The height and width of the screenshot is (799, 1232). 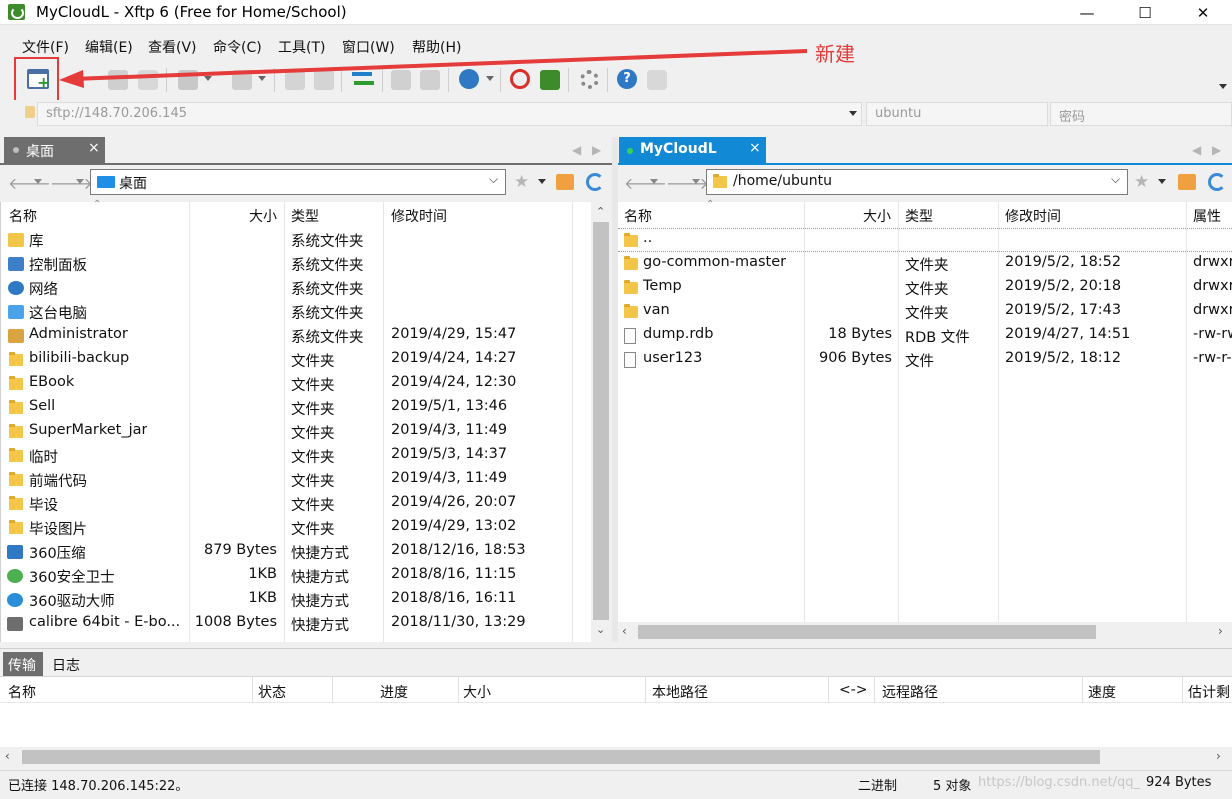 What do you see at coordinates (22, 692) in the screenshot?
I see `transfer-col-name: 名称` at bounding box center [22, 692].